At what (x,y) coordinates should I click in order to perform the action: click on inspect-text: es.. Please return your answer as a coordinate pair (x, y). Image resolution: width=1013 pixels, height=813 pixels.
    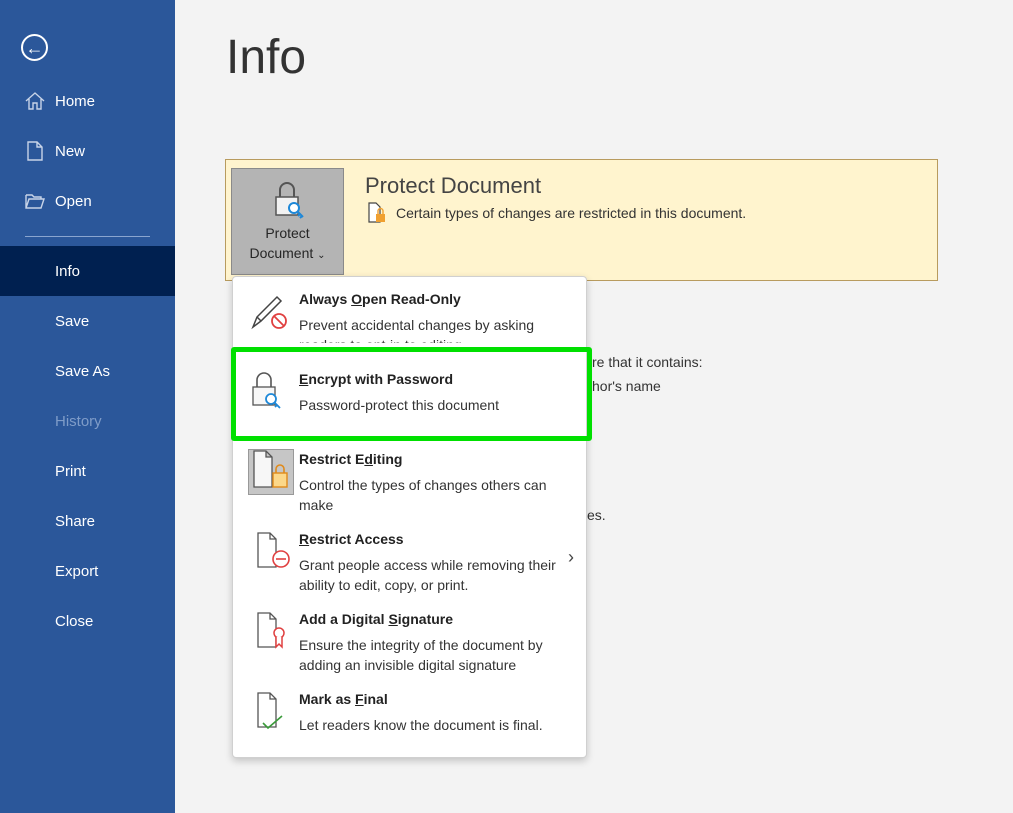
    Looking at the image, I should click on (596, 515).